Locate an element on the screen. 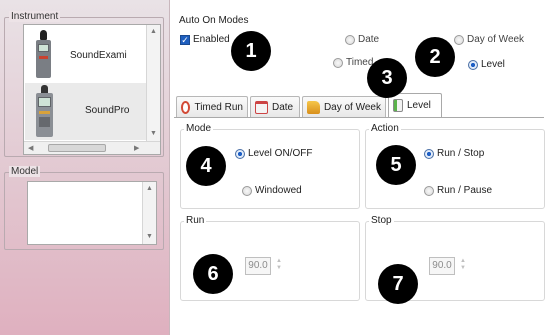  tab-label: Day of Week is located at coordinates (352, 107).